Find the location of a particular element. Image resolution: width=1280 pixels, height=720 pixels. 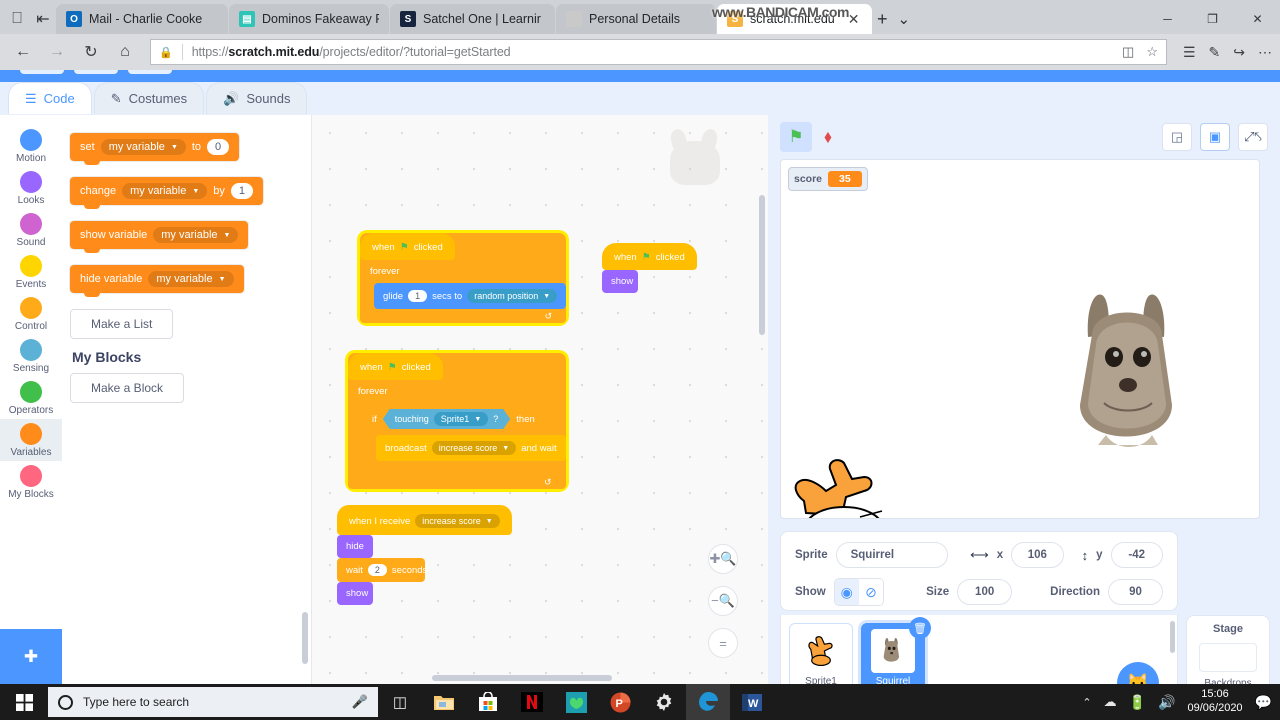

reload-button: ↻ is located at coordinates (91, 52).